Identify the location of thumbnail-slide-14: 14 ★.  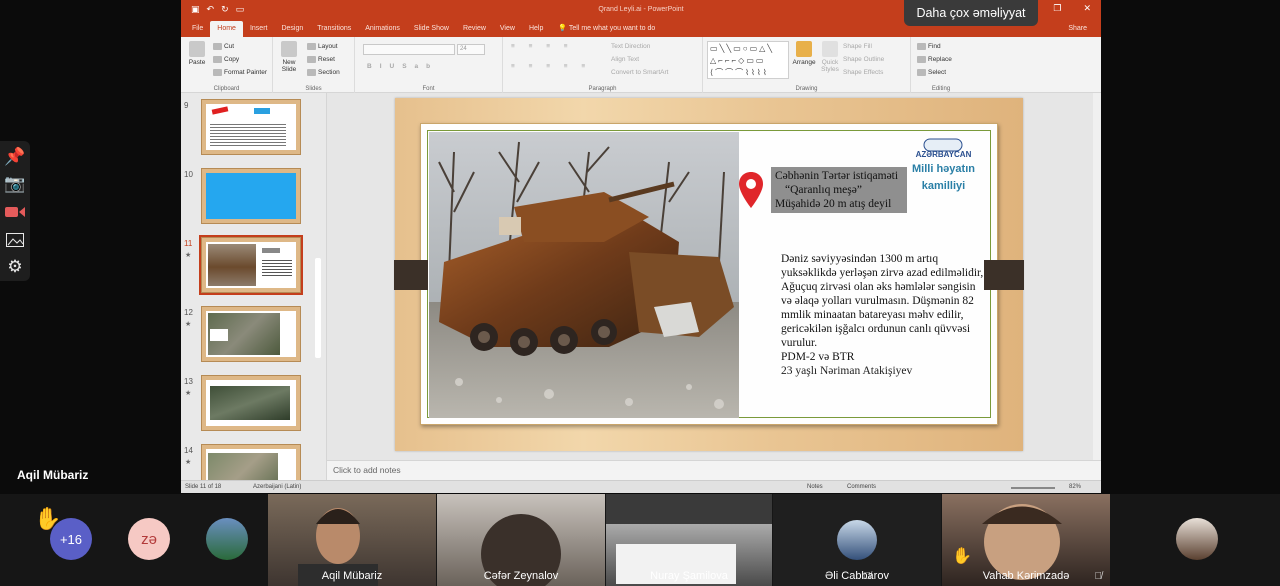
(251, 460).